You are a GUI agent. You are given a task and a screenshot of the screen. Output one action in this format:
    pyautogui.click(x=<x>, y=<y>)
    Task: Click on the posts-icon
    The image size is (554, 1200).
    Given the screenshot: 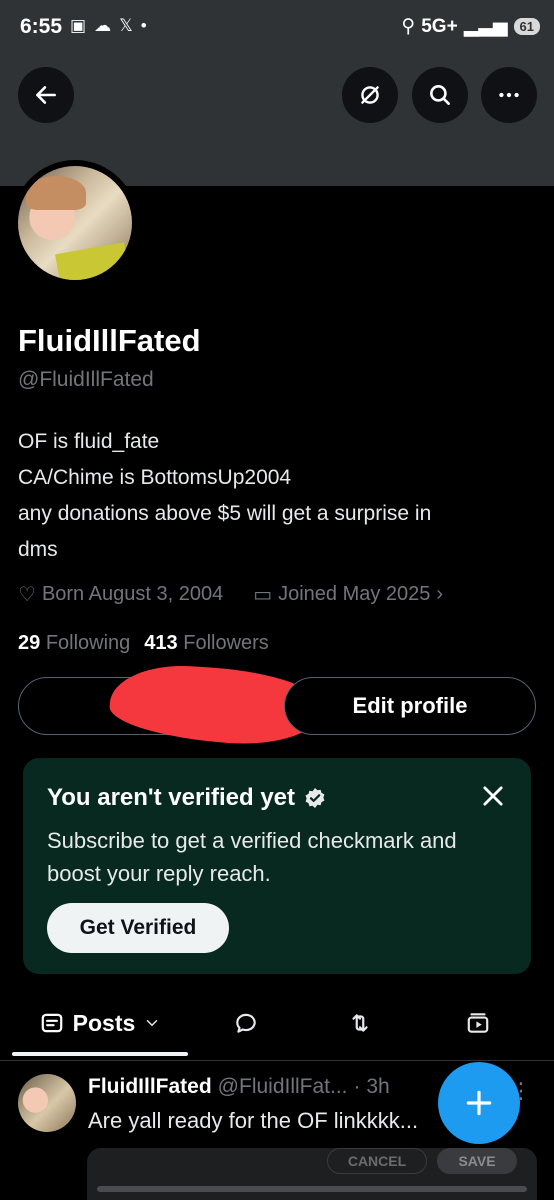 What is the action you would take?
    pyautogui.click(x=51, y=1023)
    